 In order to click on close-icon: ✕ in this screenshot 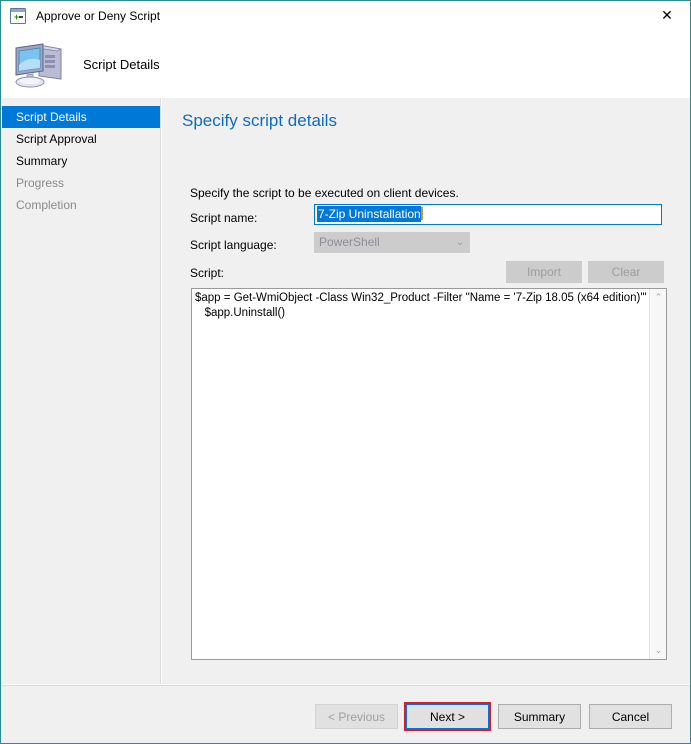, I will do `click(667, 15)`.